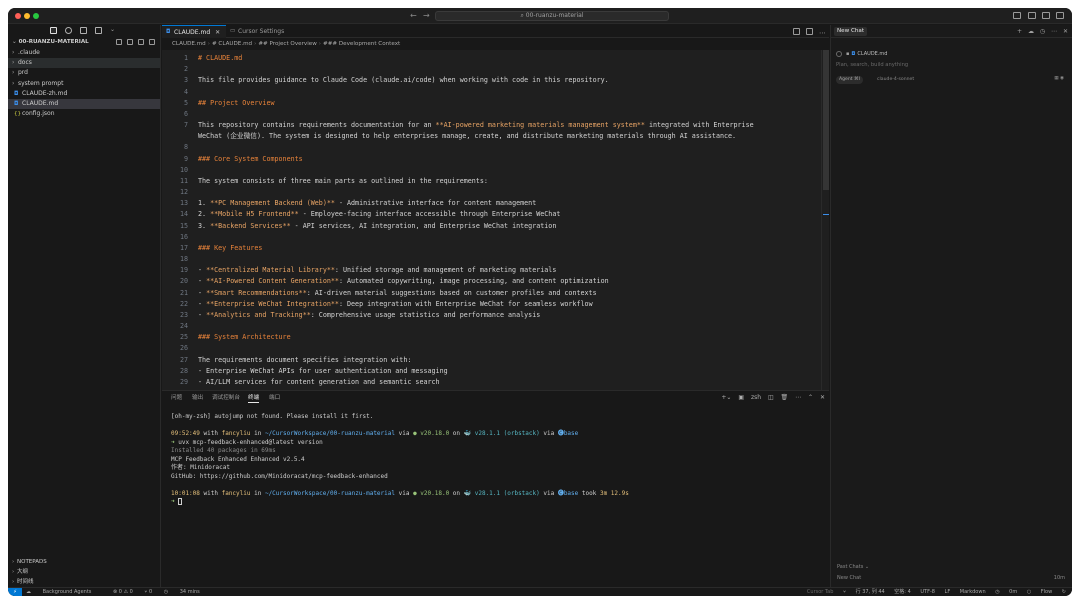 Image resolution: width=1080 pixels, height=604 pixels. Describe the element at coordinates (495, 92) in the screenshot. I see `code-line: 4` at that location.